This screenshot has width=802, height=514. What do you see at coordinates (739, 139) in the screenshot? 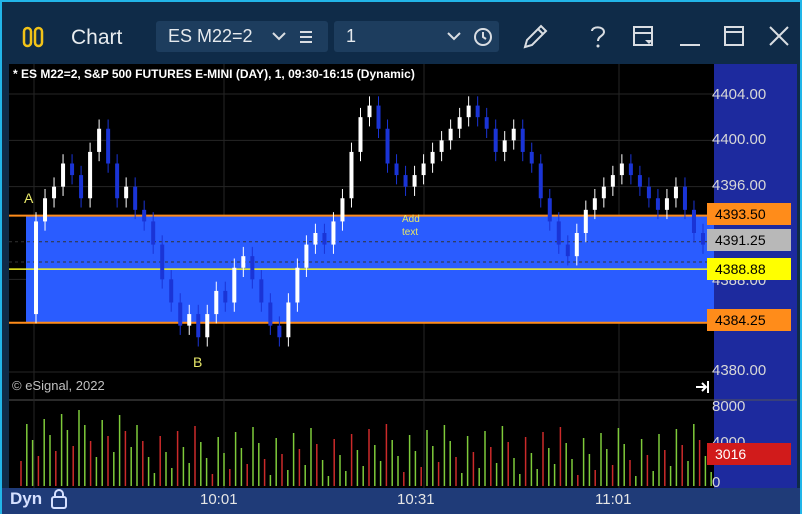
I see `price-axis-label: 4400.00` at bounding box center [739, 139].